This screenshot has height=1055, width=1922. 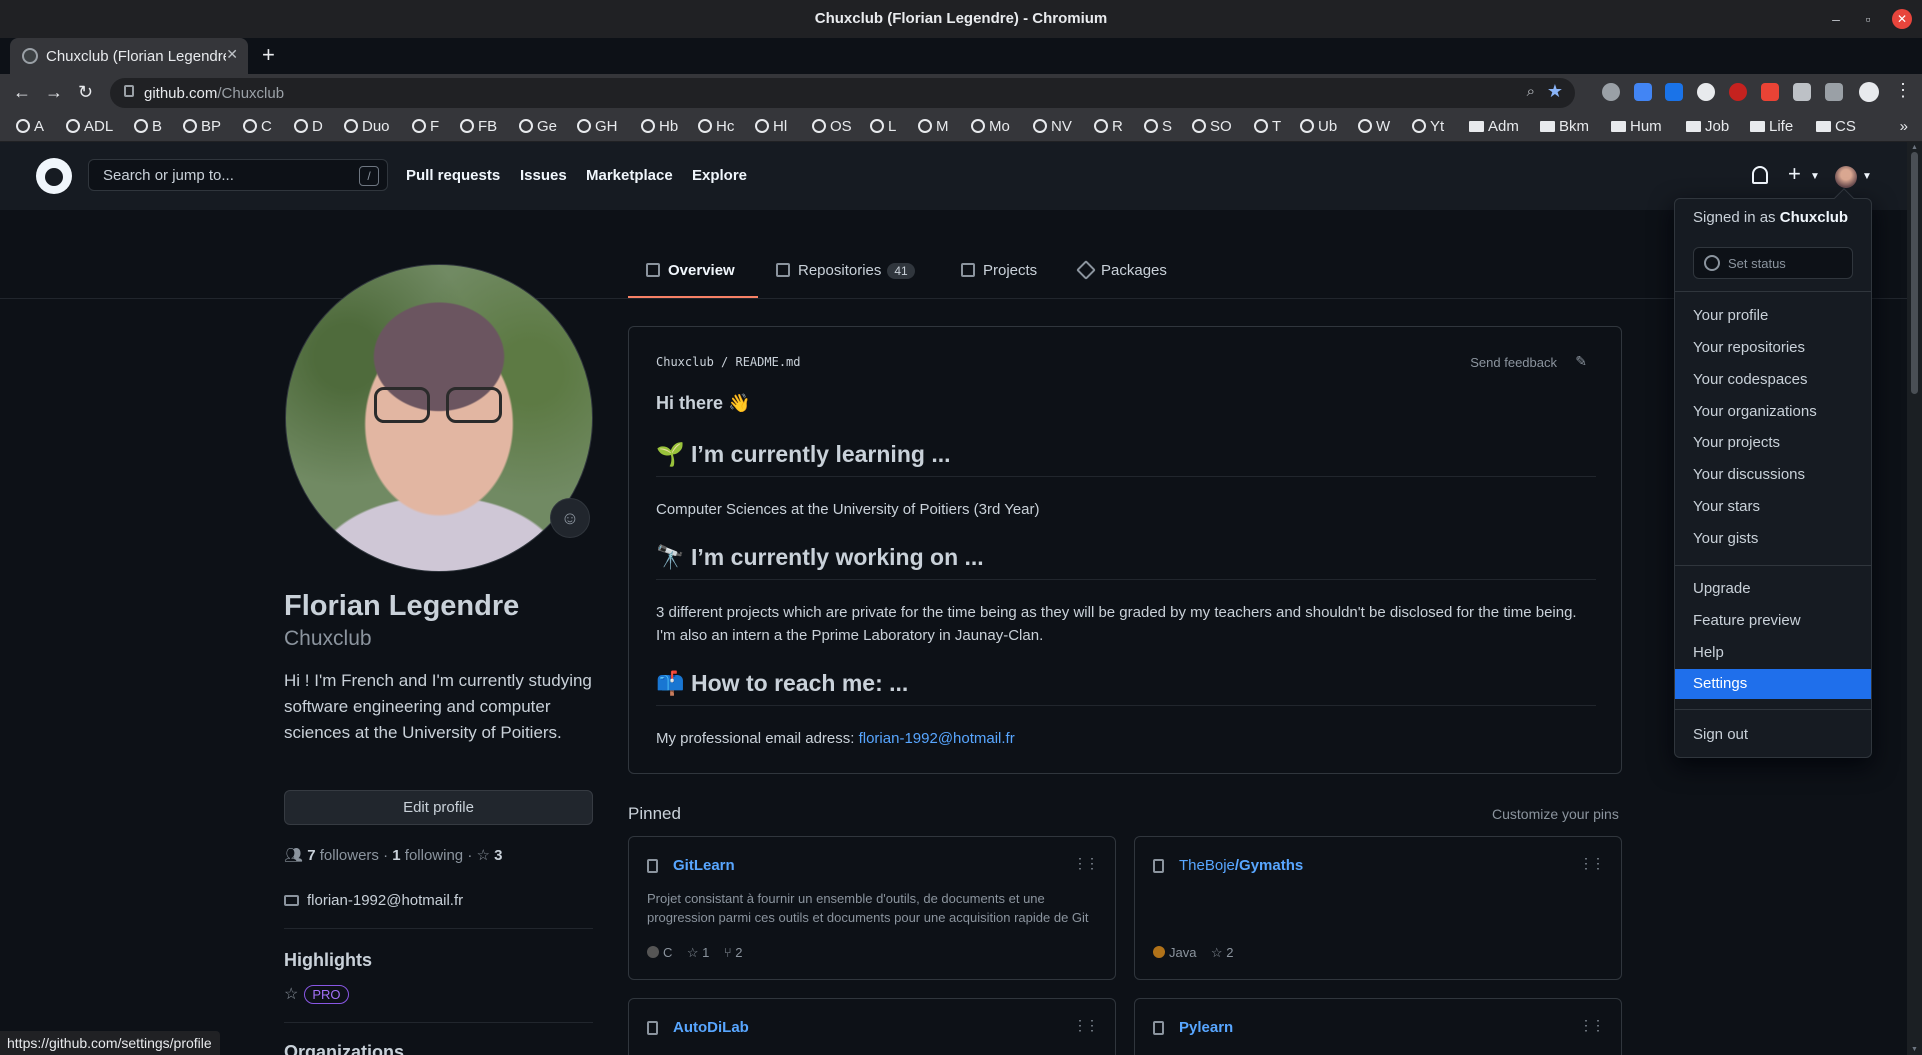 I want to click on menu-your-profile: Your profile, so click(x=1773, y=316).